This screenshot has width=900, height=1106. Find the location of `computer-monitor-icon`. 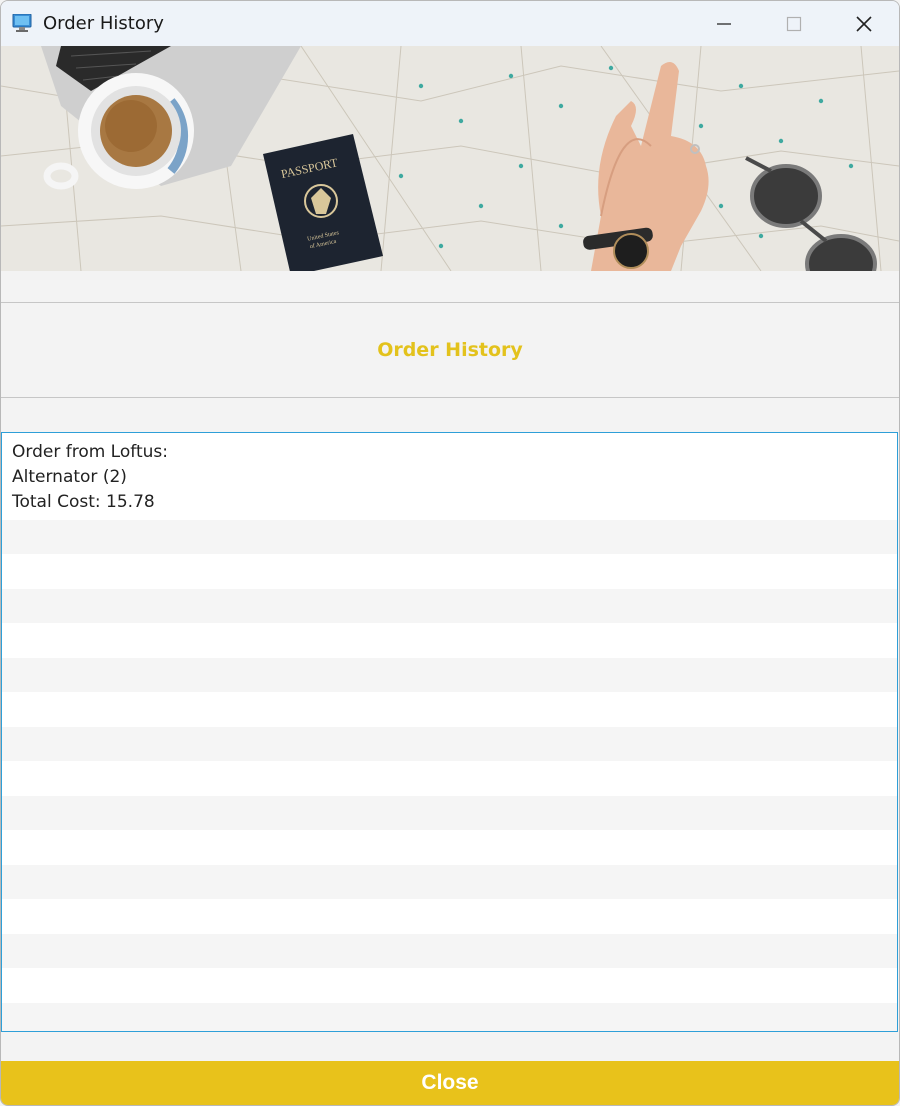

computer-monitor-icon is located at coordinates (22, 23).